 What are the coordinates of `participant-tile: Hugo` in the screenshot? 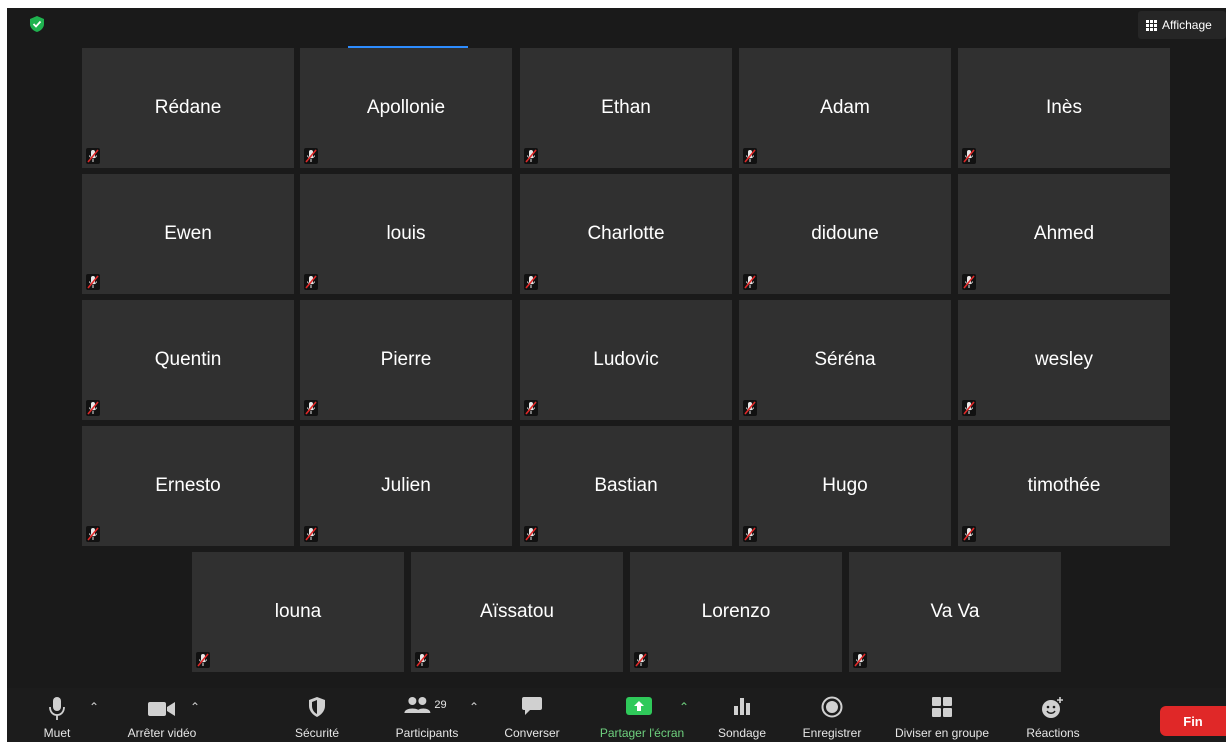 It's located at (845, 486).